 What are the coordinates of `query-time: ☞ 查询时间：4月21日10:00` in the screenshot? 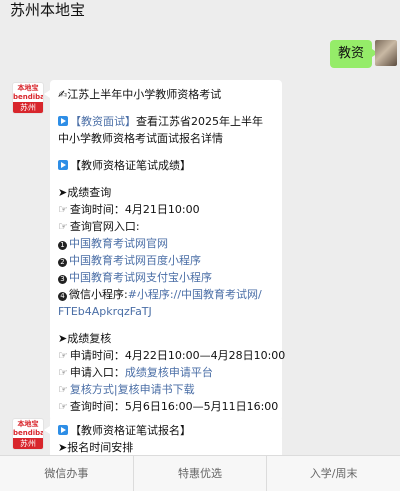 It's located at (129, 209).